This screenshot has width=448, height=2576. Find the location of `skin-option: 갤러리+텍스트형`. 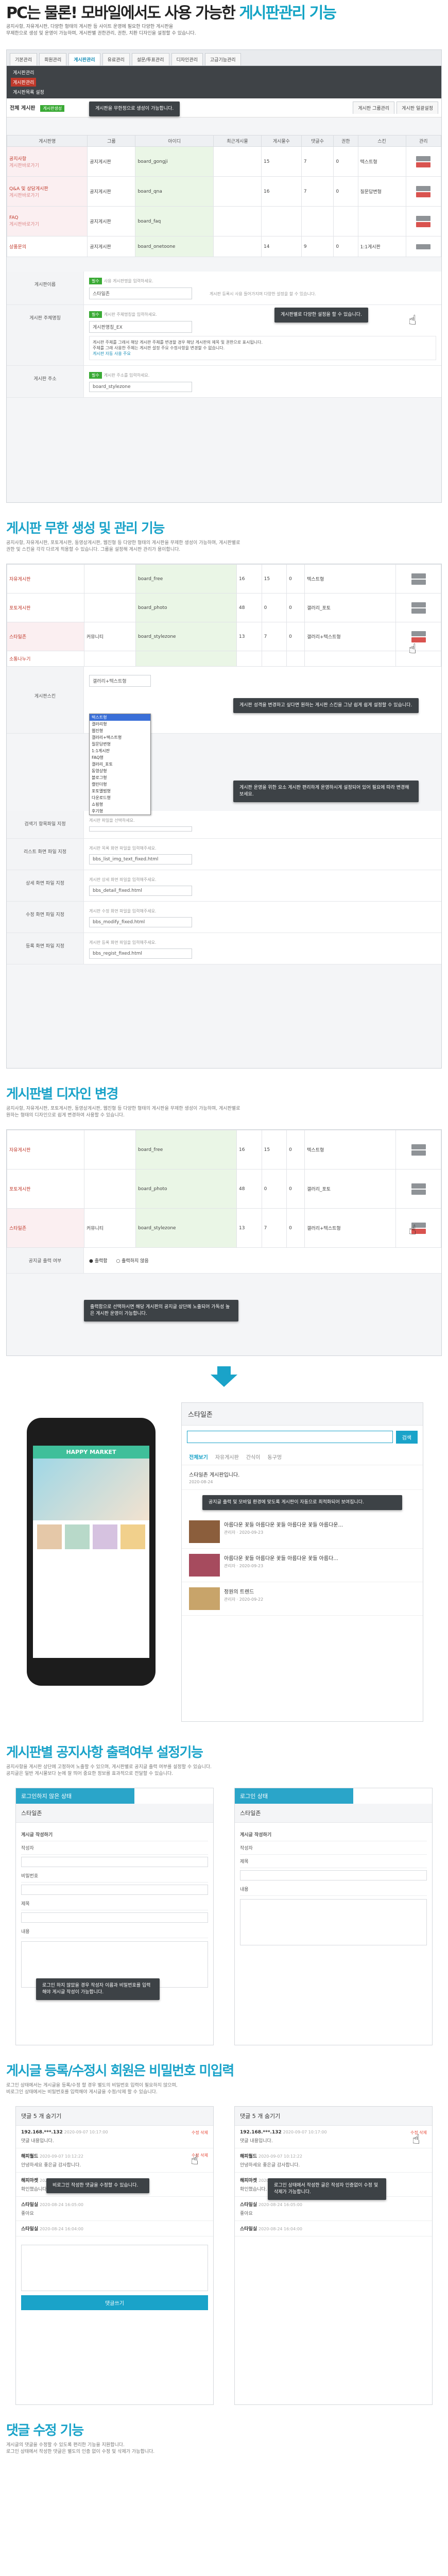

skin-option: 갤러리+텍스트형 is located at coordinates (120, 737).